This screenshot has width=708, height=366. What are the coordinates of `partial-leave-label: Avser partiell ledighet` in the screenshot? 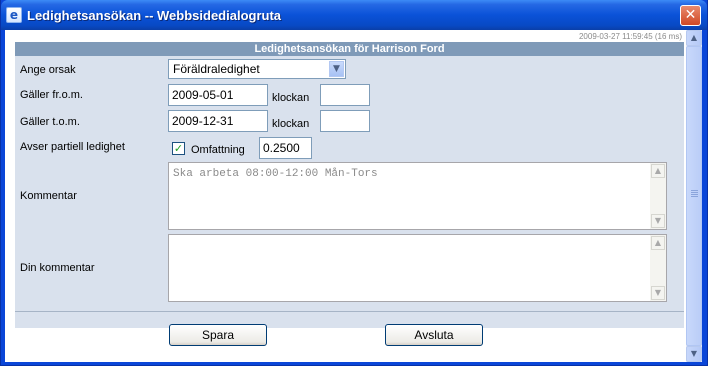 It's located at (72, 147).